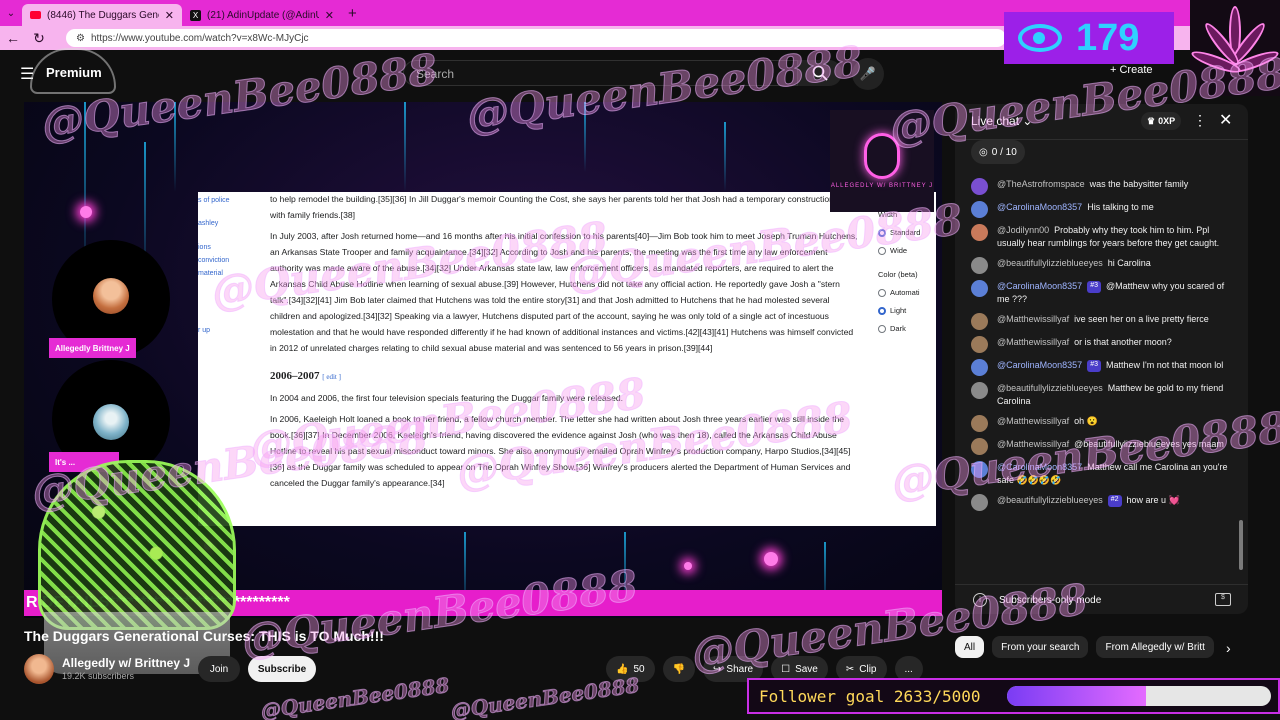  Describe the element at coordinates (219, 669) in the screenshot. I see `join-button: Join` at that location.